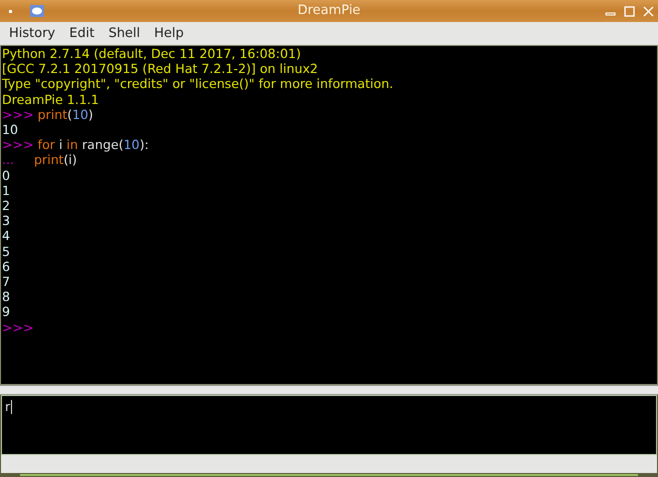  What do you see at coordinates (6, 251) in the screenshot?
I see `output-line: 5` at bounding box center [6, 251].